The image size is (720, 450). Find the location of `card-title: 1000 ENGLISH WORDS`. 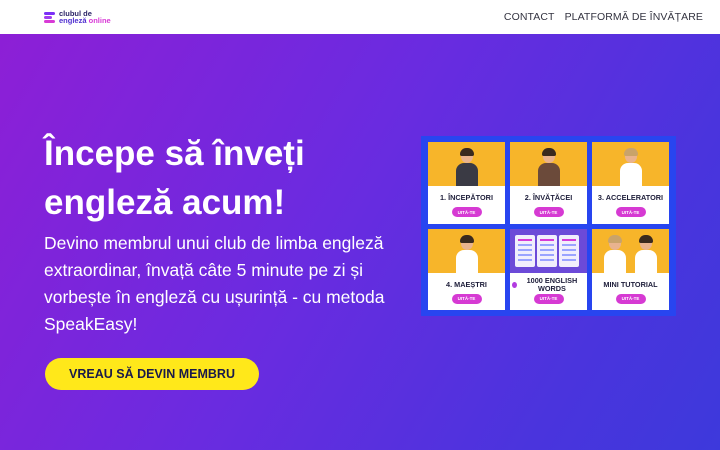

card-title: 1000 ENGLISH WORDS is located at coordinates (548, 284).